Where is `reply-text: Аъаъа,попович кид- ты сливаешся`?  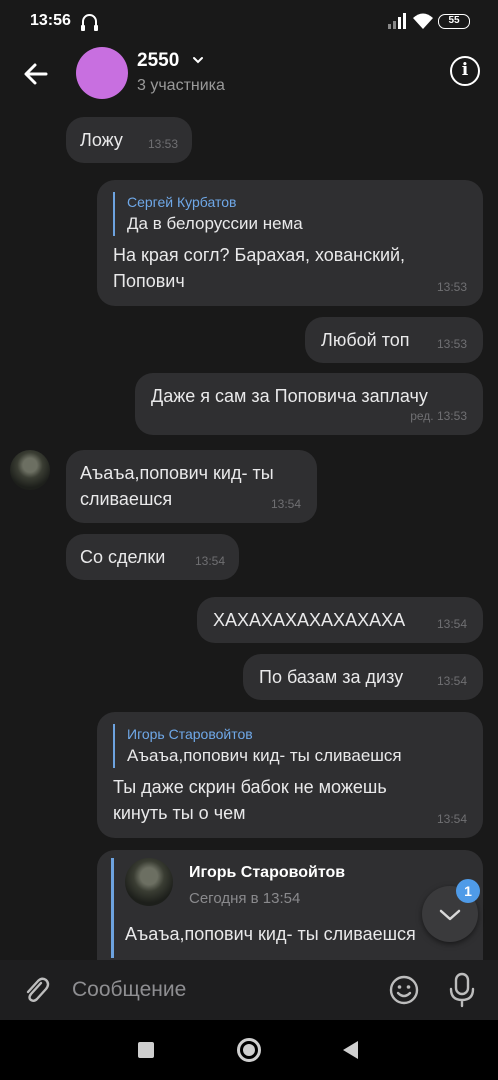
reply-text: Аъаъа,попович кид- ты сливаешся is located at coordinates (264, 755).